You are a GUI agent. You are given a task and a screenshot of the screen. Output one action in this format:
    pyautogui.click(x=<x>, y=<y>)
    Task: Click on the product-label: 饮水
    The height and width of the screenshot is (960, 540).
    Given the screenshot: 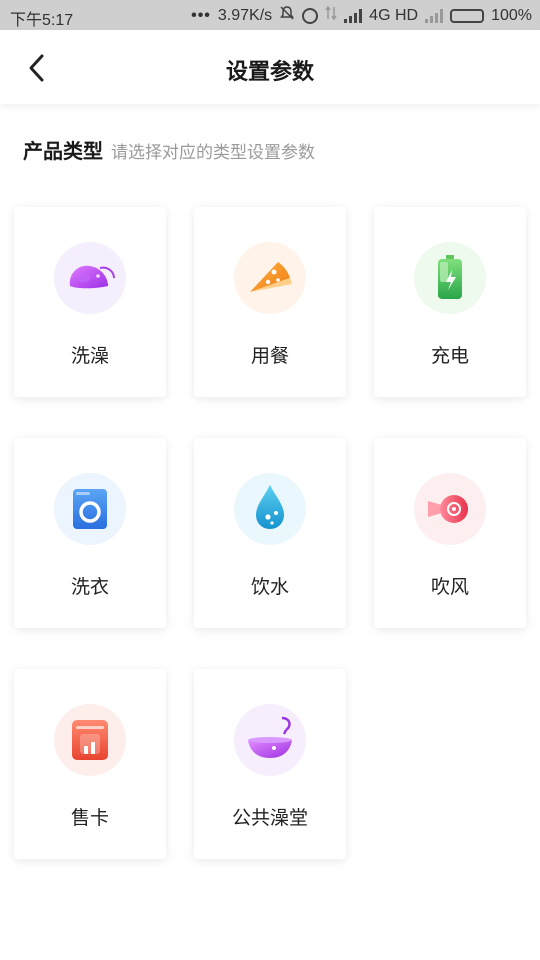 What is the action you would take?
    pyautogui.click(x=269, y=587)
    